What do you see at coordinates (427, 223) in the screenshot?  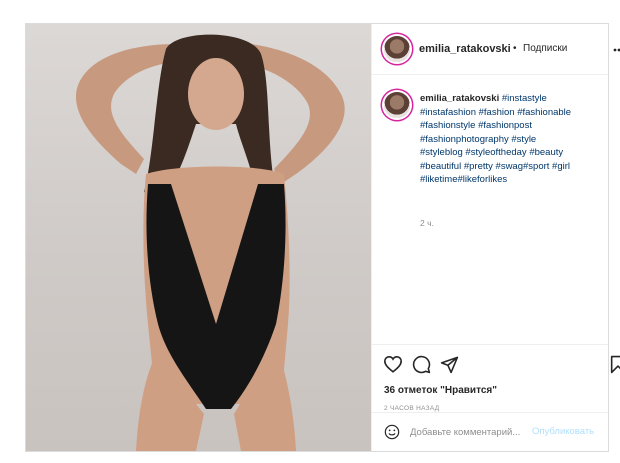 I see `caption-time: 2 ч.` at bounding box center [427, 223].